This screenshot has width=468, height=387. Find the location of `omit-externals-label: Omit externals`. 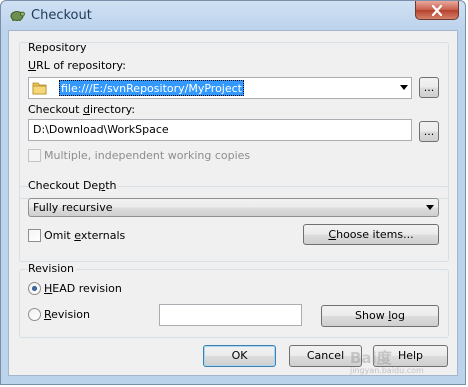

omit-externals-label: Omit externals is located at coordinates (85, 235).